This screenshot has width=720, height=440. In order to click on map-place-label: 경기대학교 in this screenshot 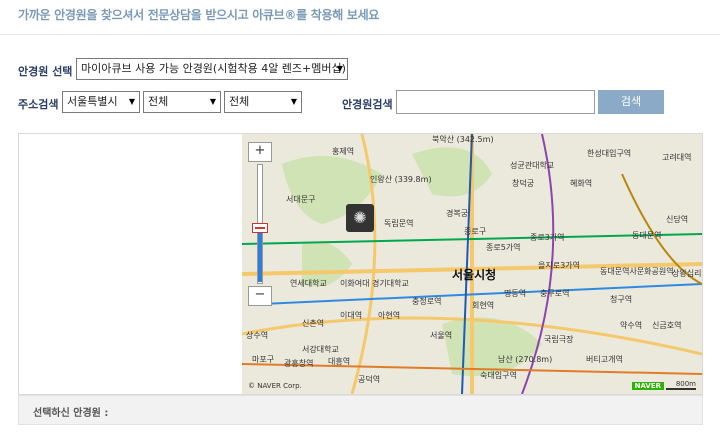, I will do `click(390, 283)`.